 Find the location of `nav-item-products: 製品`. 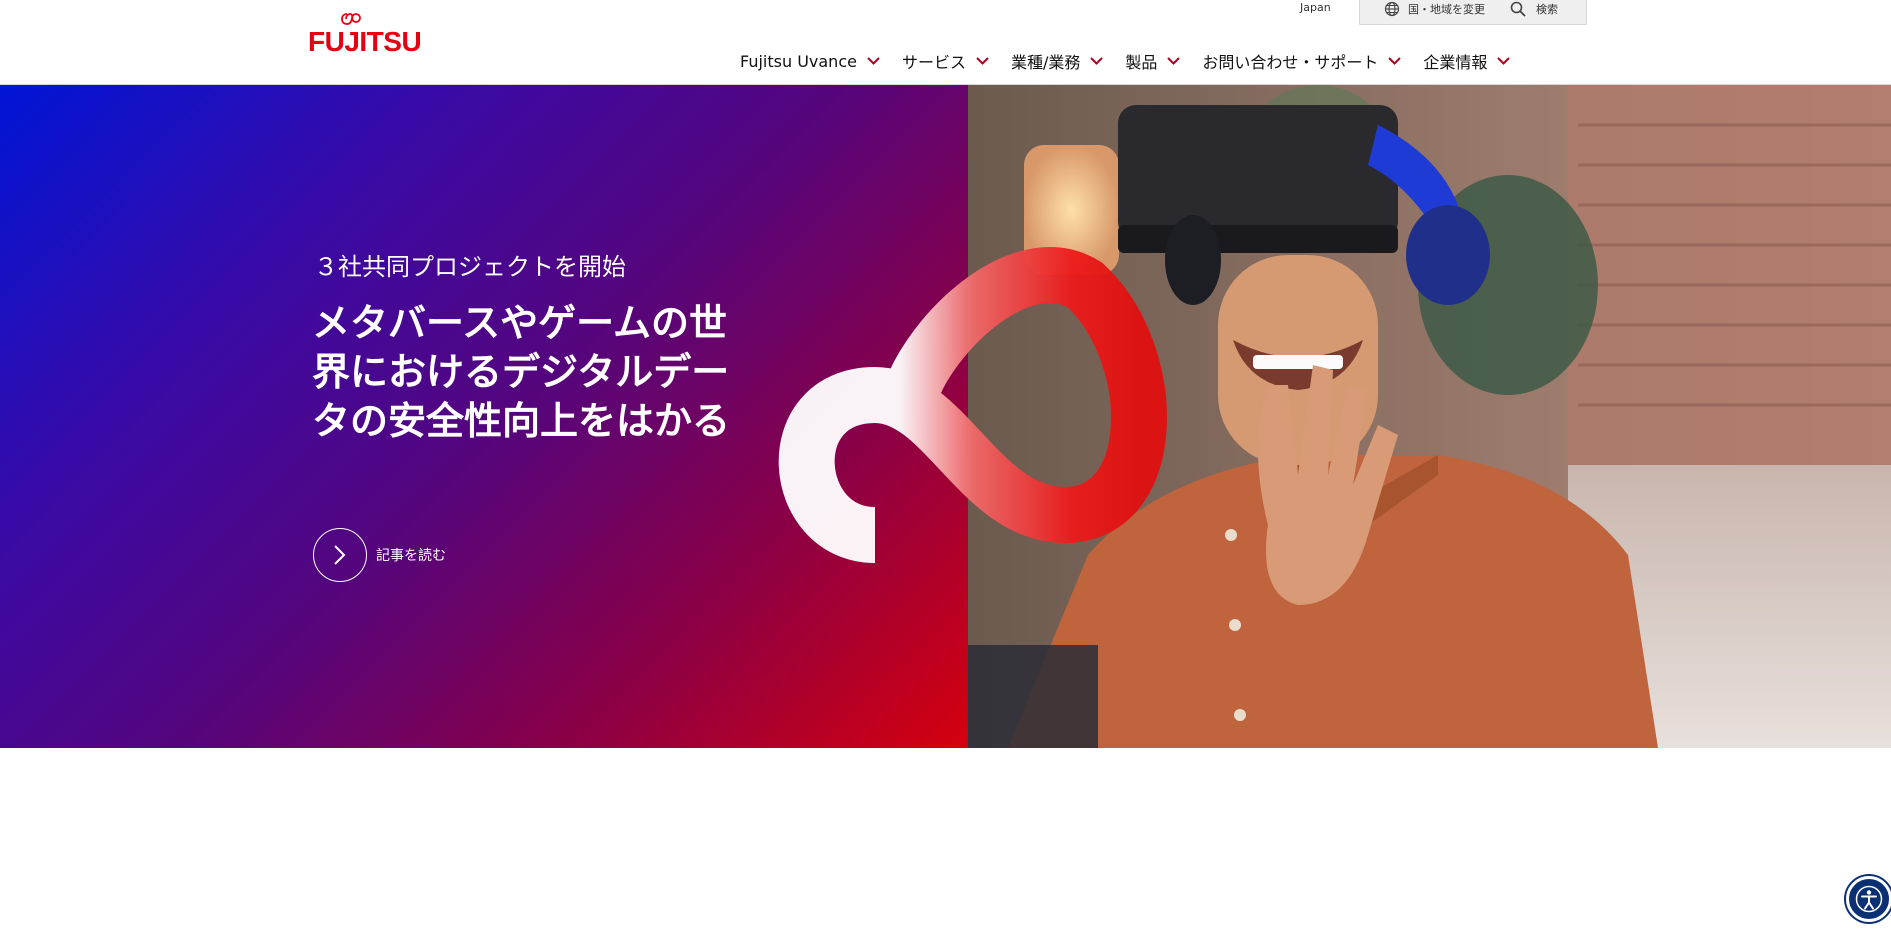

nav-item-products: 製品 is located at coordinates (1153, 61).